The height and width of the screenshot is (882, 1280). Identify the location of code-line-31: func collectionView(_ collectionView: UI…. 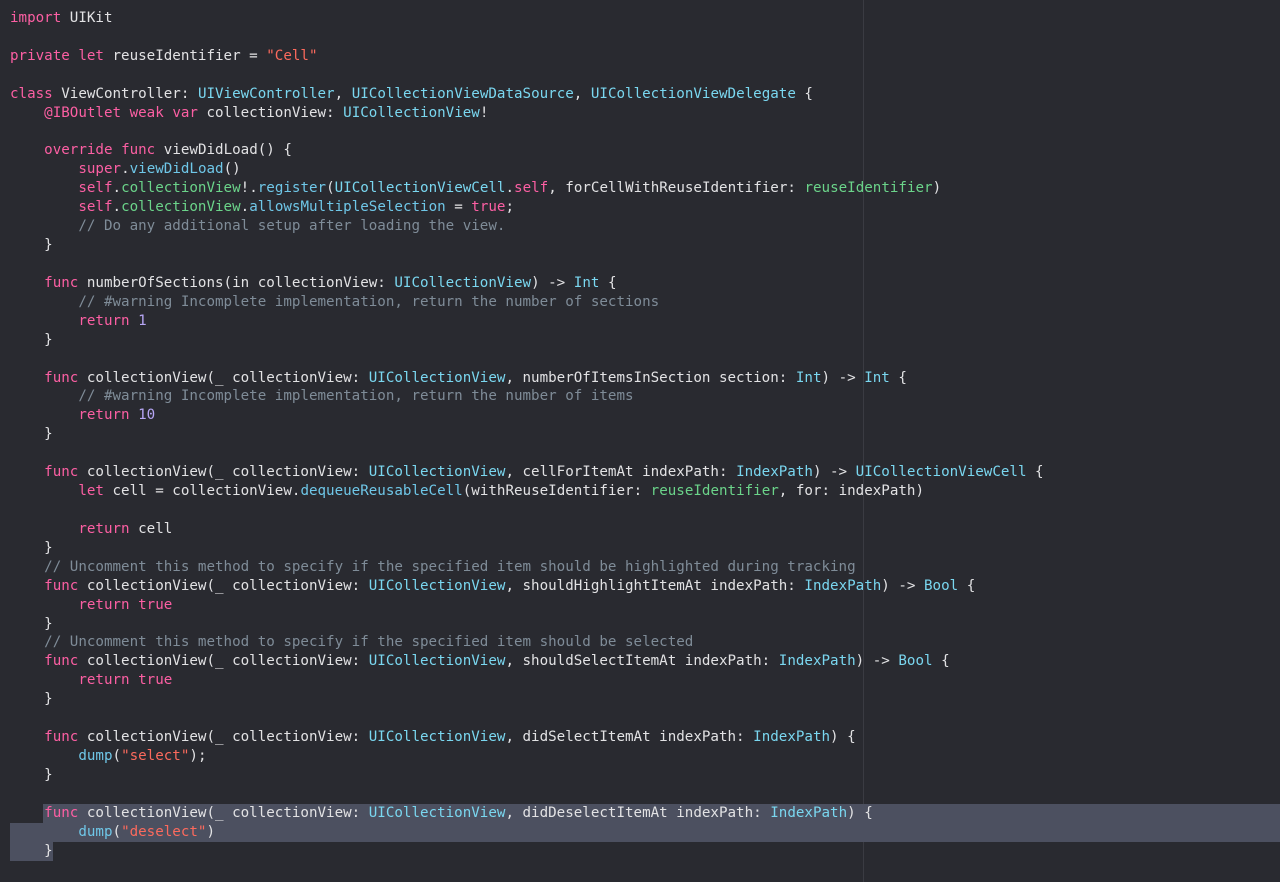
(527, 586).